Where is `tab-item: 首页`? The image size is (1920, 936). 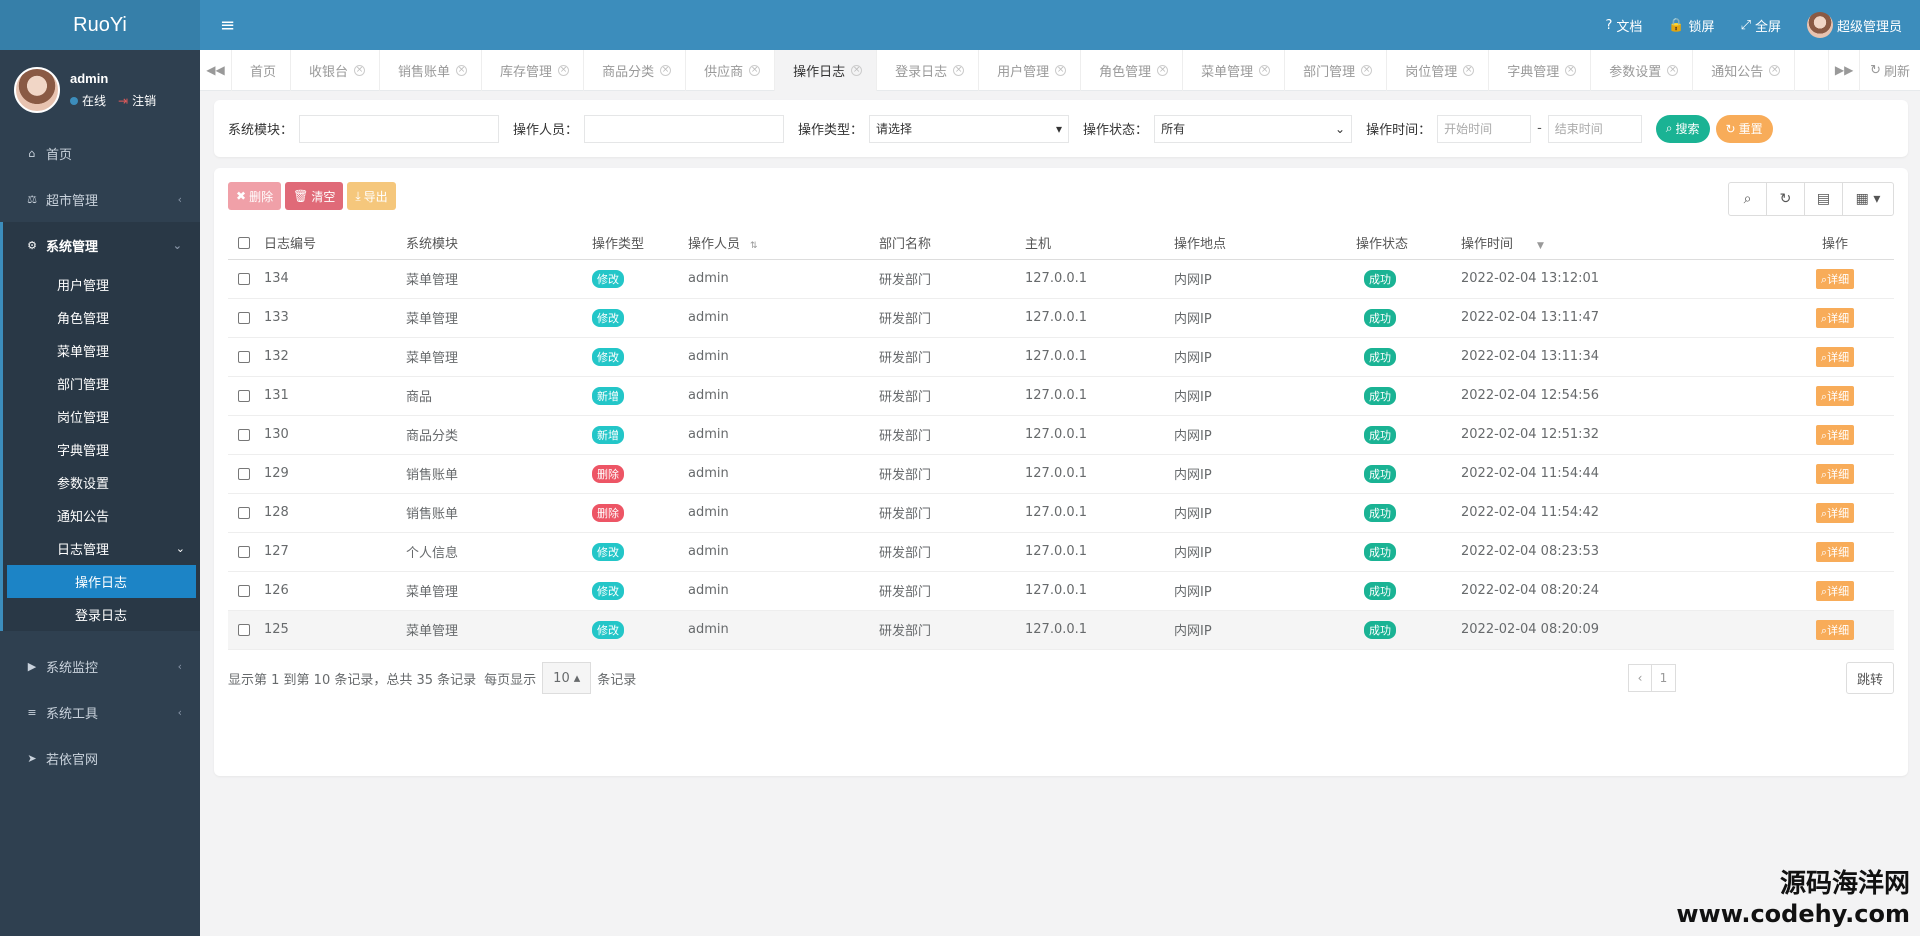
tab-item: 首页 is located at coordinates (262, 70).